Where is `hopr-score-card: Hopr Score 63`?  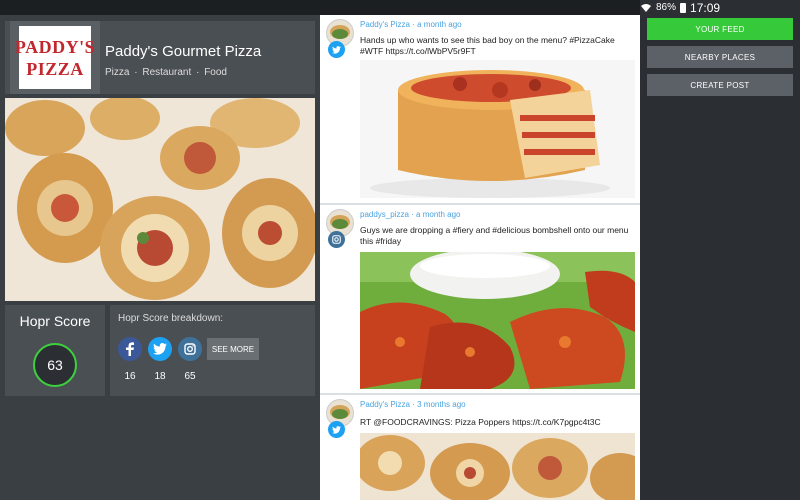 hopr-score-card: Hopr Score 63 is located at coordinates (55, 350).